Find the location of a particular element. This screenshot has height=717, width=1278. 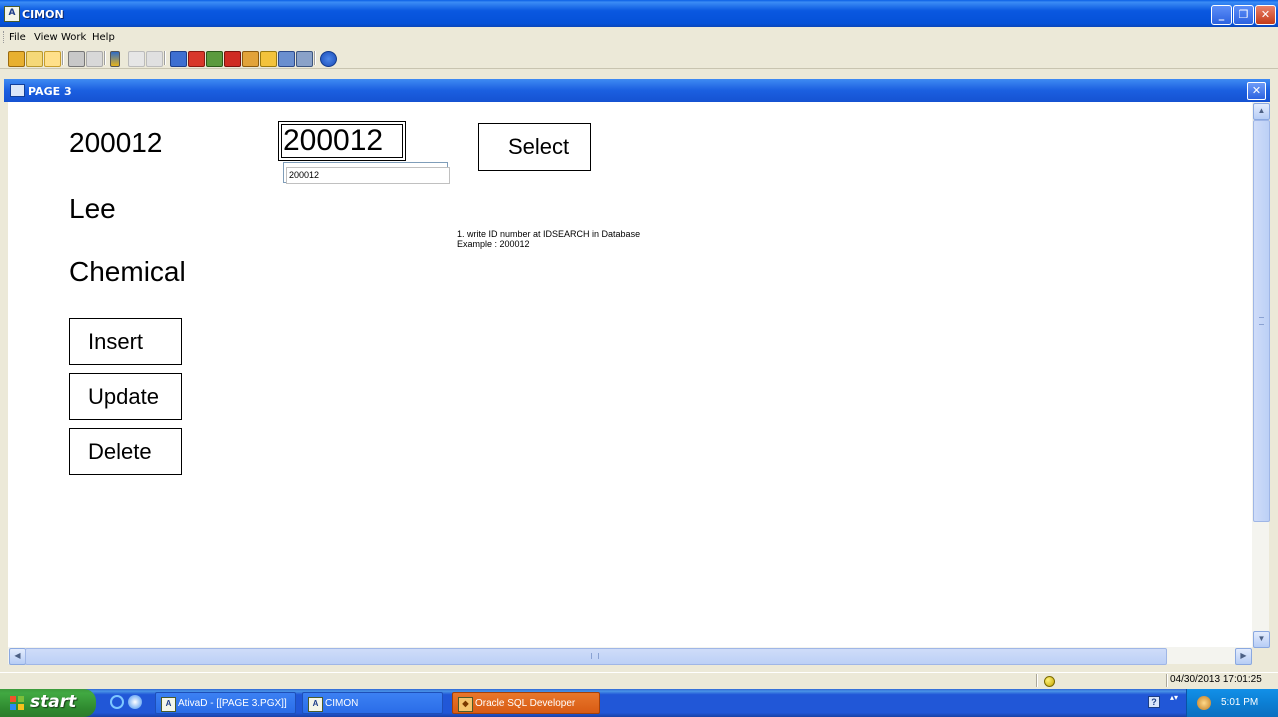

select-button: Select is located at coordinates (534, 147).